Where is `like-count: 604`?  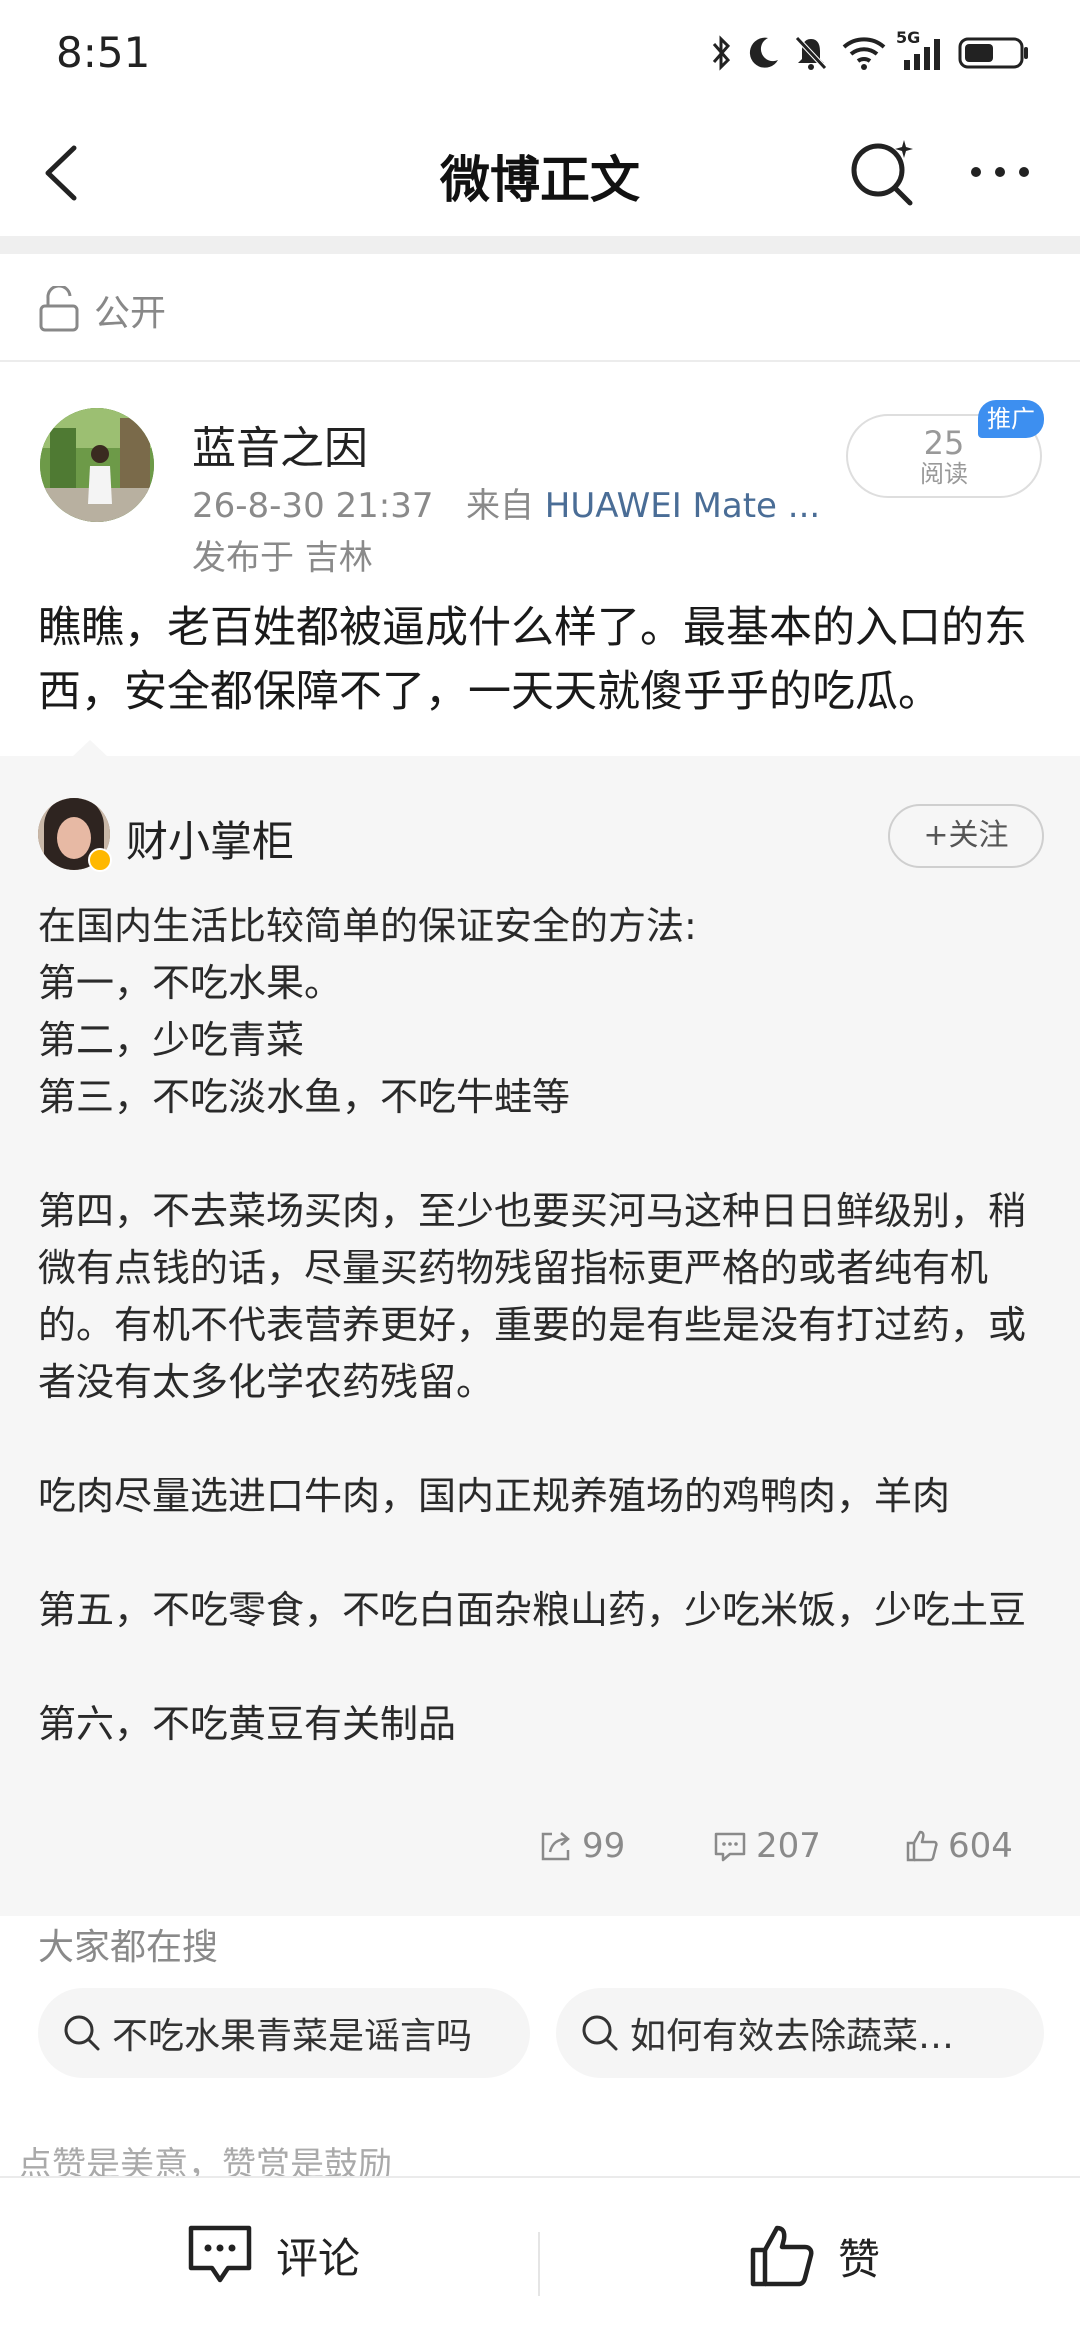 like-count: 604 is located at coordinates (980, 1846).